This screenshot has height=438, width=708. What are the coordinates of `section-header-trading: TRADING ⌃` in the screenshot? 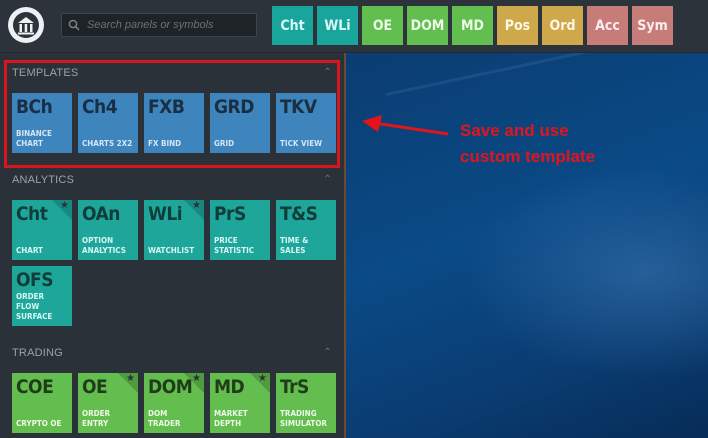 It's located at (172, 355).